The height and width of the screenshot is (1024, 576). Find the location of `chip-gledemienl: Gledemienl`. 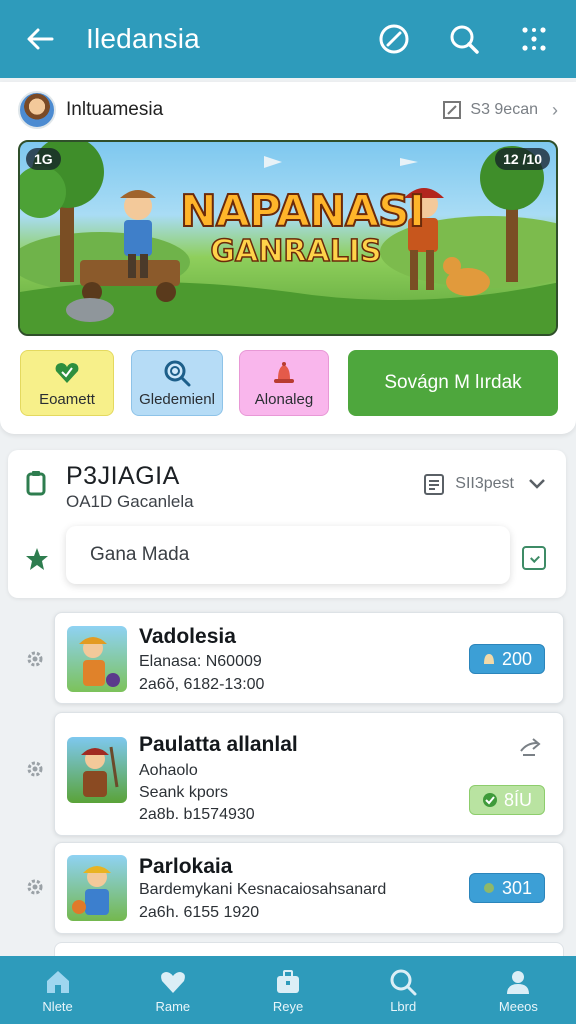

chip-gledemienl: Gledemienl is located at coordinates (177, 383).